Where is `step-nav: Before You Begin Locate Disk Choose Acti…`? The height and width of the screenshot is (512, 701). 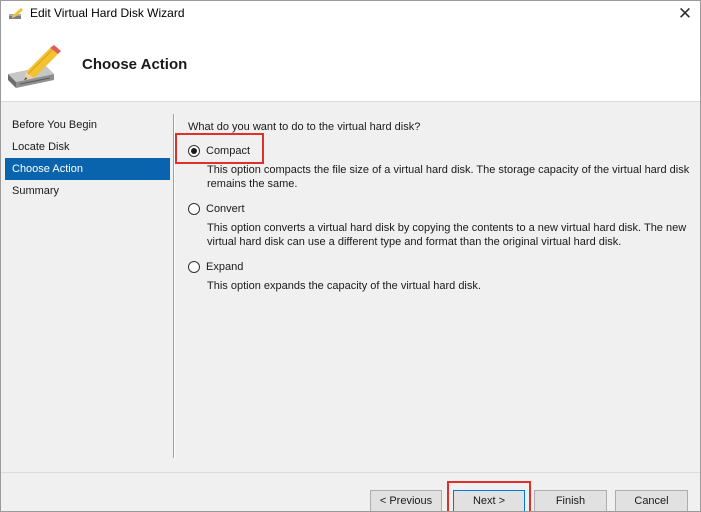
step-nav: Before You Begin Locate Disk Choose Acti… is located at coordinates (87, 158).